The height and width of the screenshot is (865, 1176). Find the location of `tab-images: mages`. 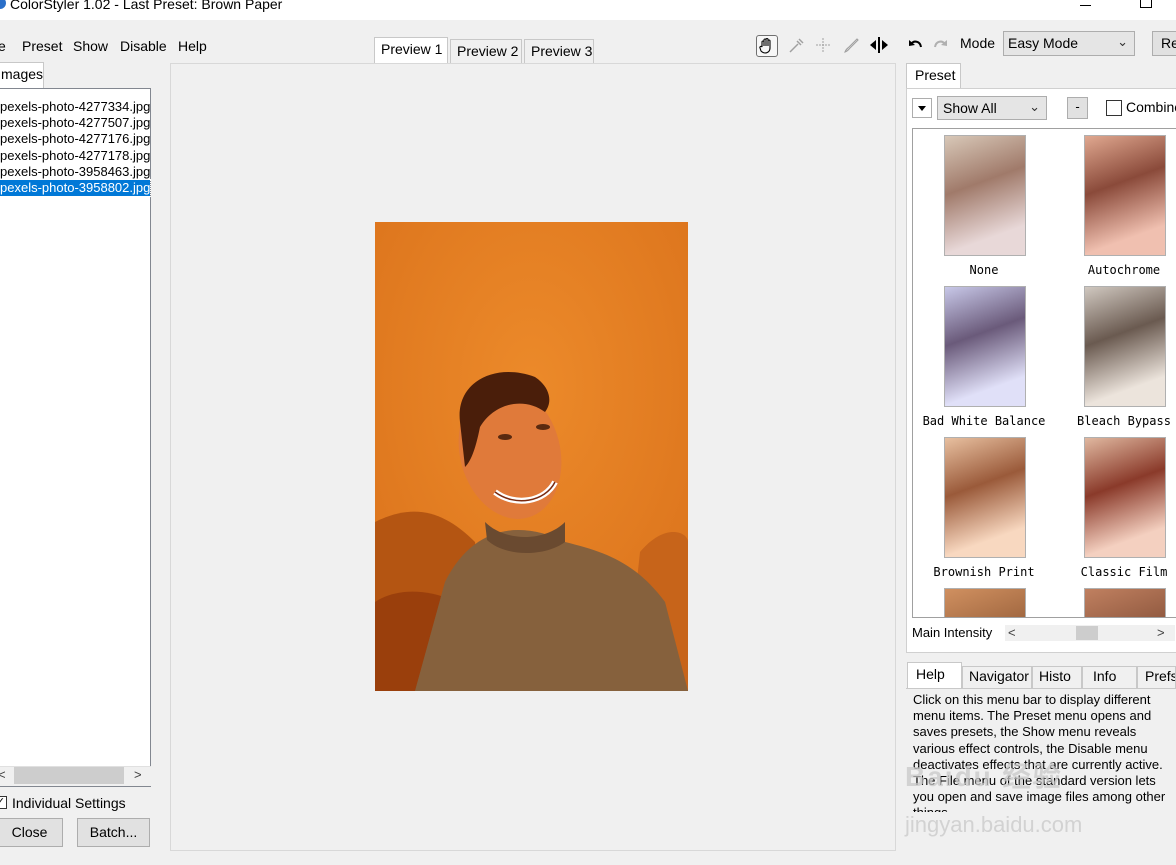

tab-images: mages is located at coordinates (22, 75).